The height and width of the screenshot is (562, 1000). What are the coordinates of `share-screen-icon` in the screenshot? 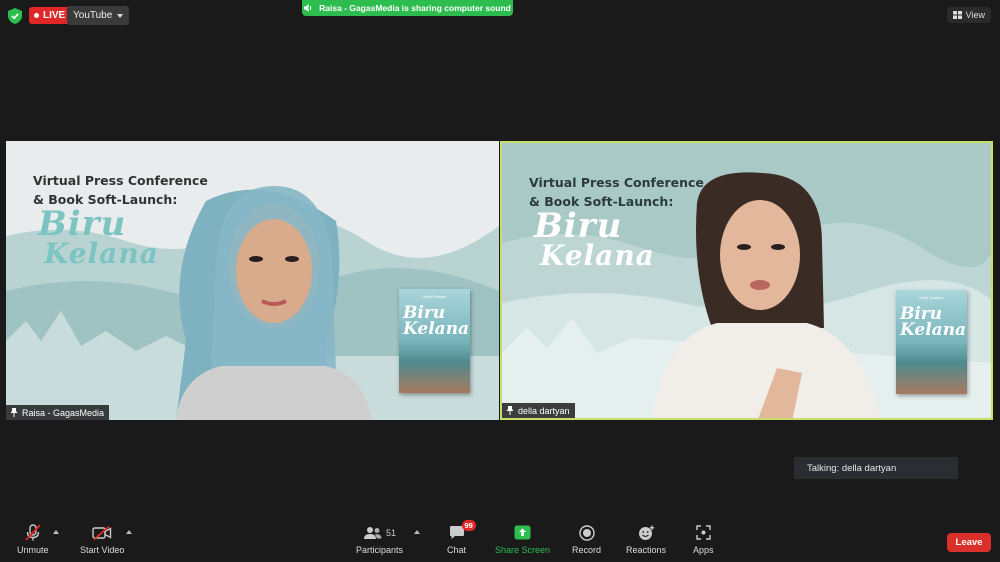 It's located at (522, 532).